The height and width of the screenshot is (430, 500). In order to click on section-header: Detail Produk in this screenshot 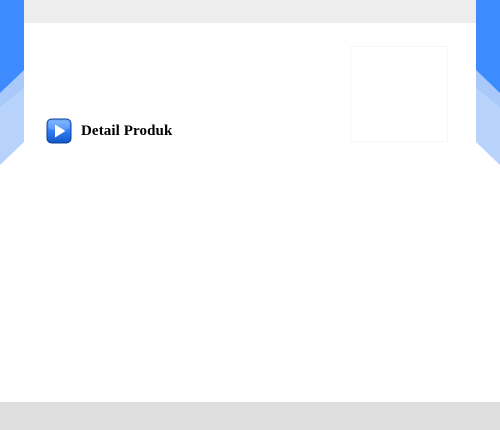, I will do `click(109, 131)`.